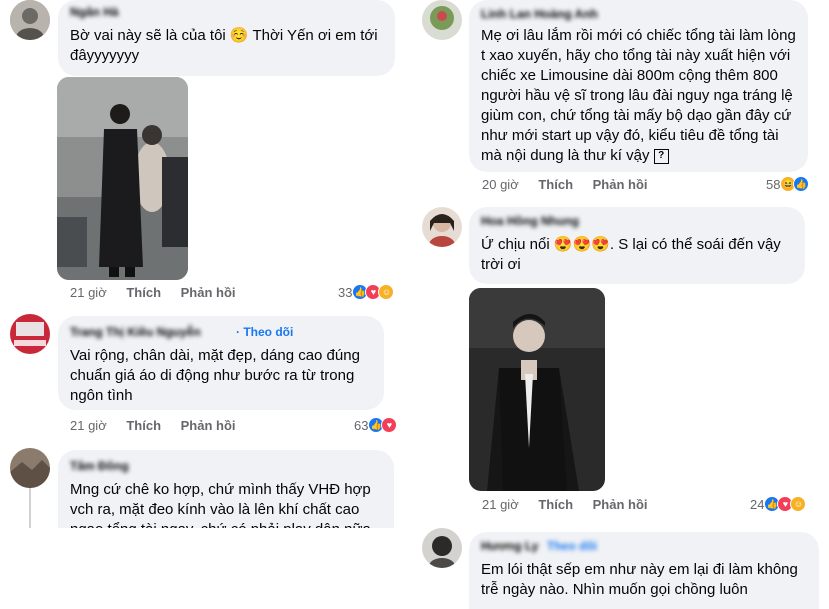 The image size is (829, 609). Describe the element at coordinates (150, 332) in the screenshot. I see `commenter-name: Trang Thị Kiều Nguyễn` at that location.